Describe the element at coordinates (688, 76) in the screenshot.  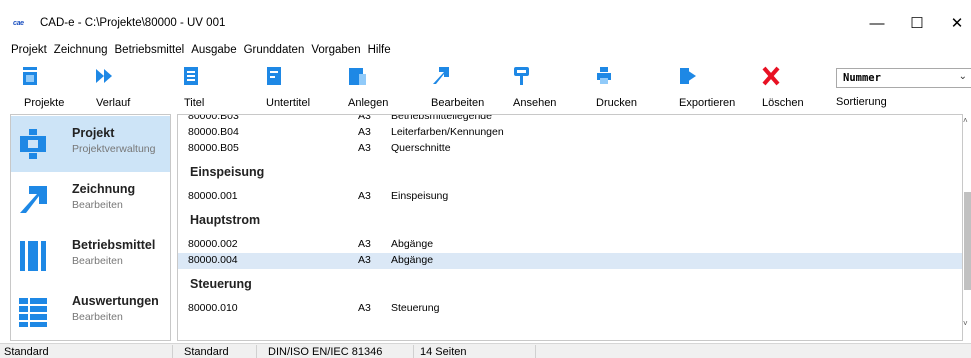
I see `export-icon` at that location.